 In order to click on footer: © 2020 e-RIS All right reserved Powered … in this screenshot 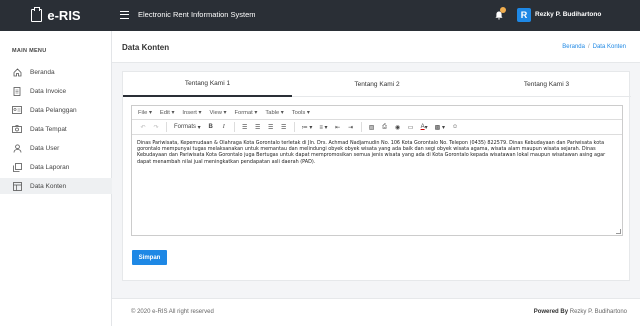, I will do `click(376, 312)`.